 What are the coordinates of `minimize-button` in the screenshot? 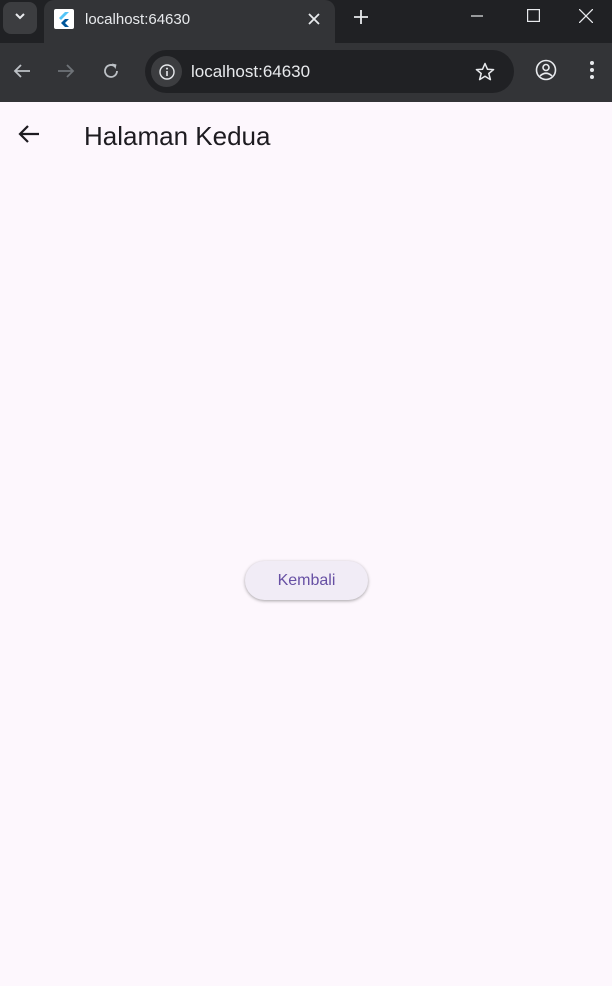 It's located at (477, 18).